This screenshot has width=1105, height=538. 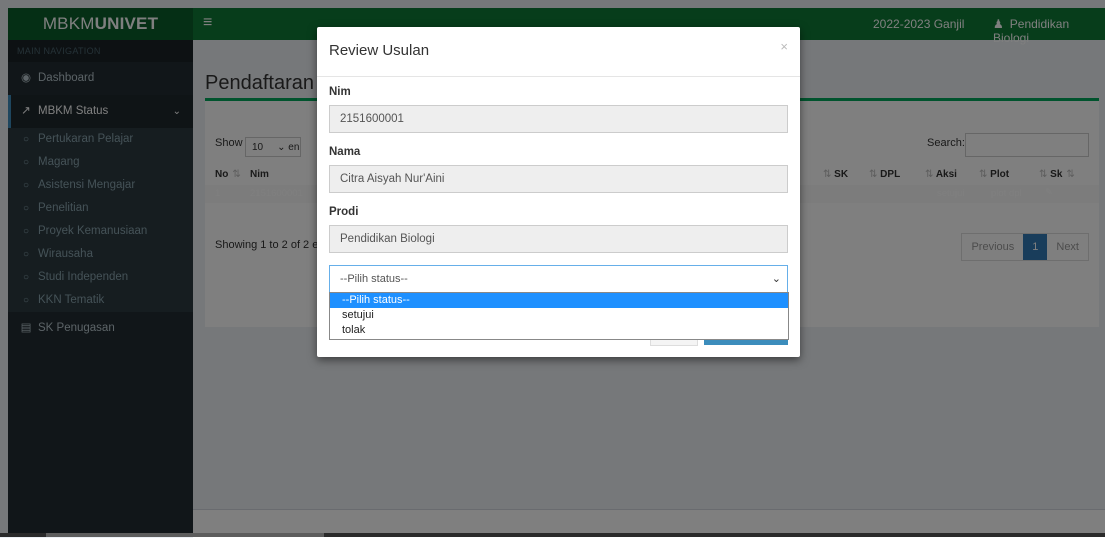 I want to click on nama-field: Citra Aisyah Nur'Aini, so click(x=558, y=179).